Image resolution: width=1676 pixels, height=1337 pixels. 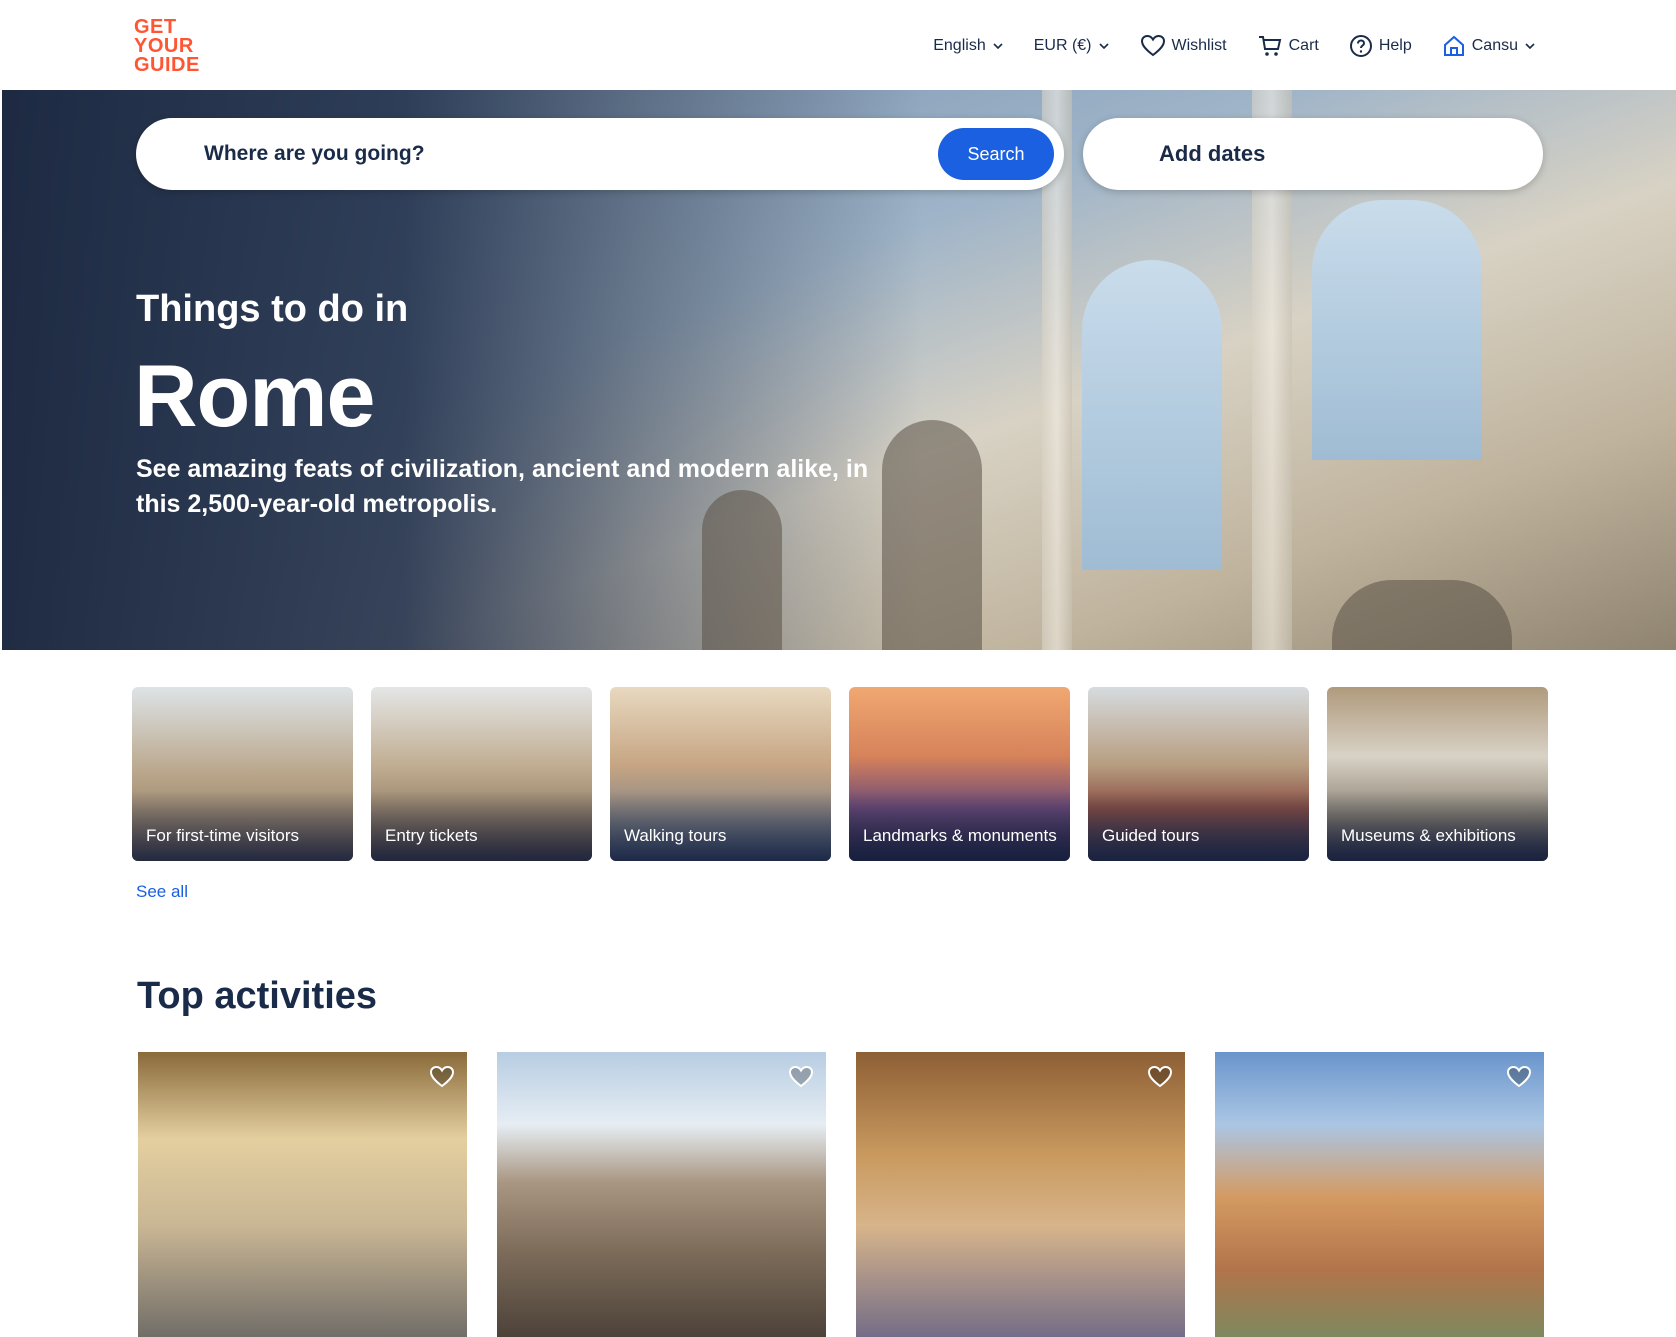 I want to click on wishlist-link: Wishlist, so click(x=1183, y=46).